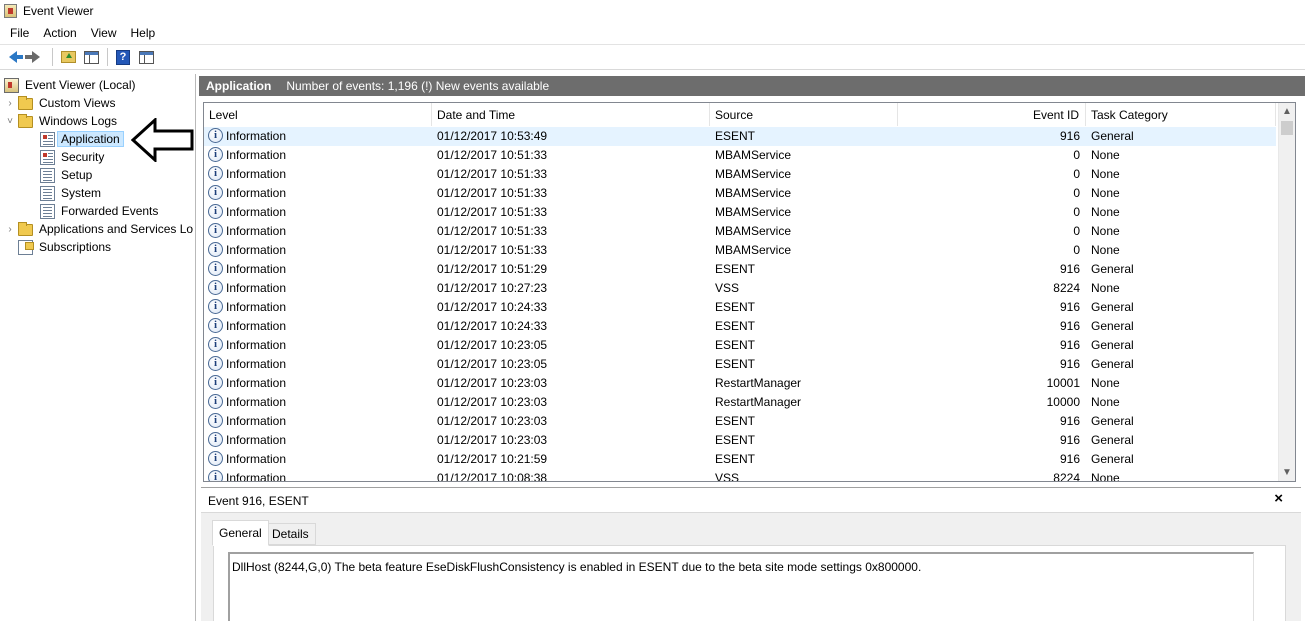 The image size is (1305, 621). I want to click on tab-general: General, so click(240, 533).